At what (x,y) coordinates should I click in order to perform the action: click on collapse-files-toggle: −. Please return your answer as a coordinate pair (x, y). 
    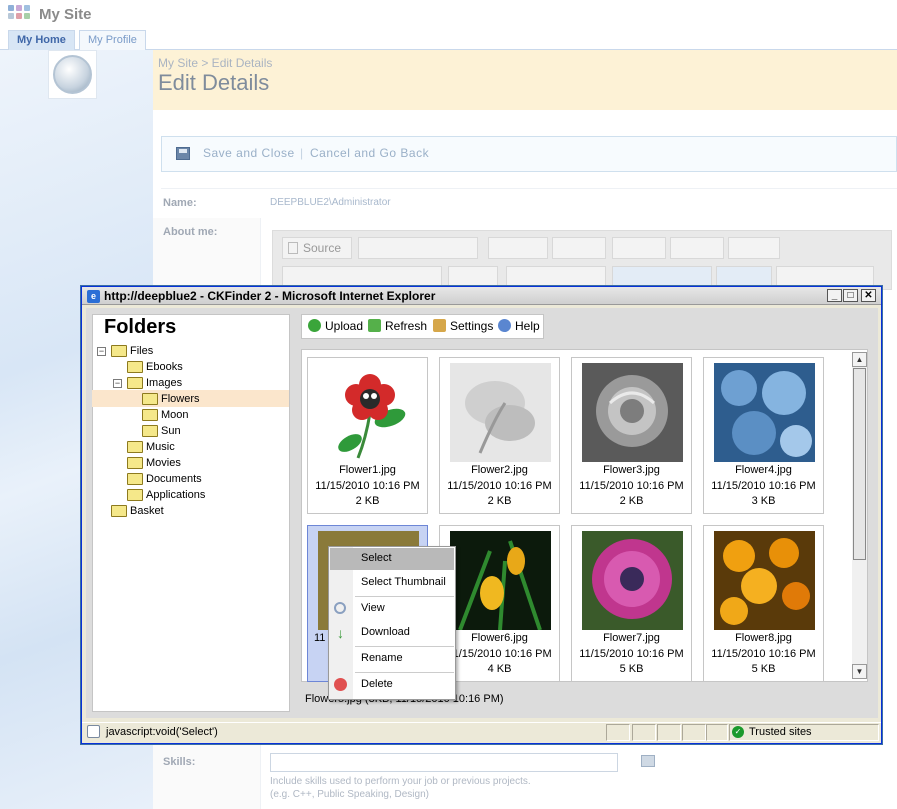
    Looking at the image, I should click on (101, 351).